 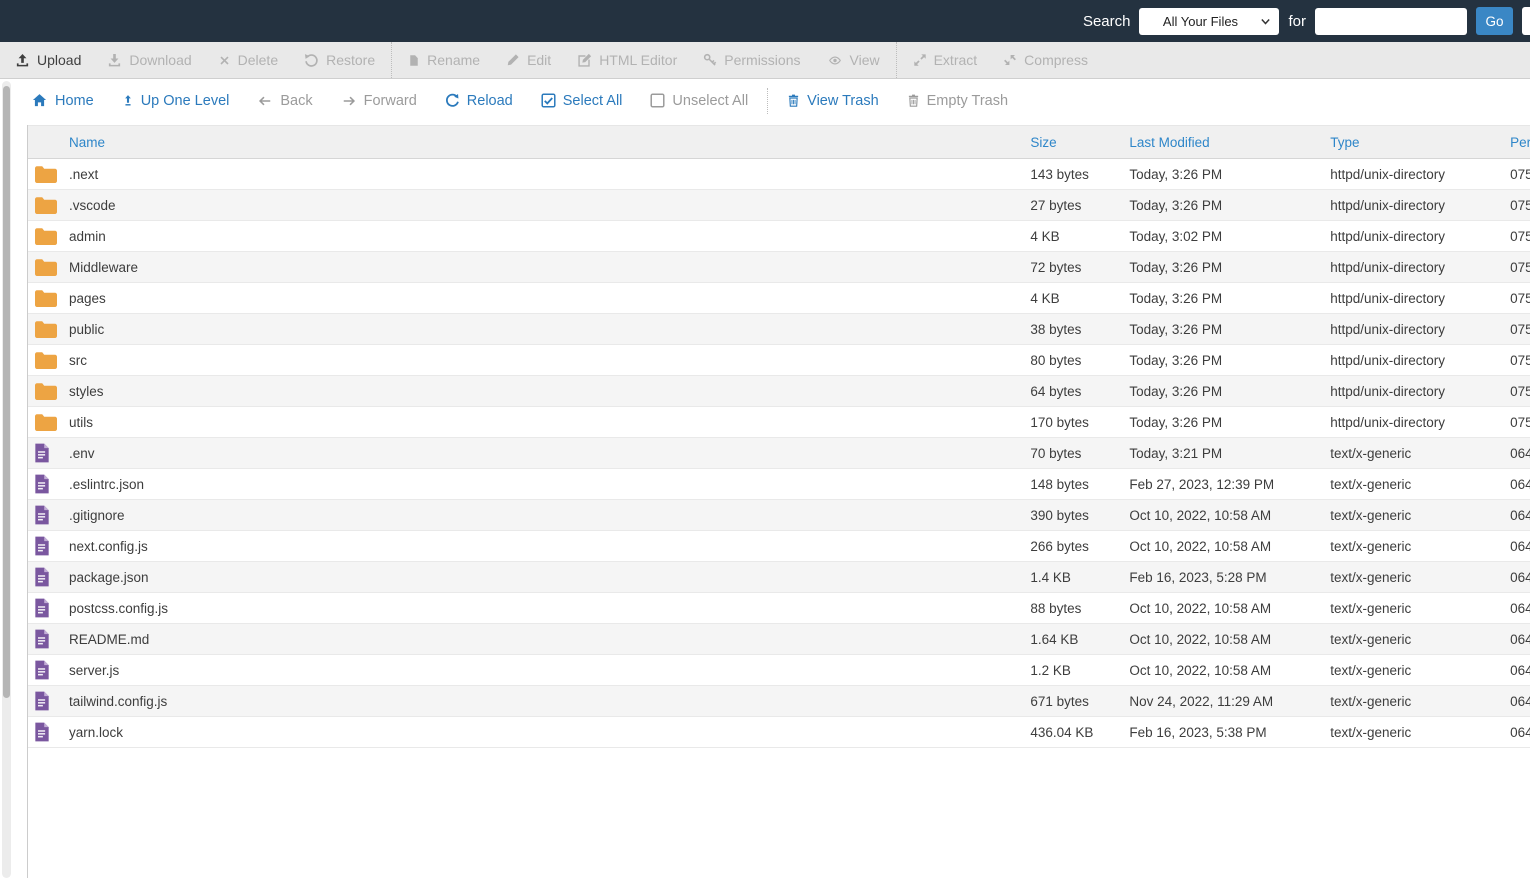 What do you see at coordinates (528, 60) in the screenshot?
I see `toolbar-button-edit: Edit` at bounding box center [528, 60].